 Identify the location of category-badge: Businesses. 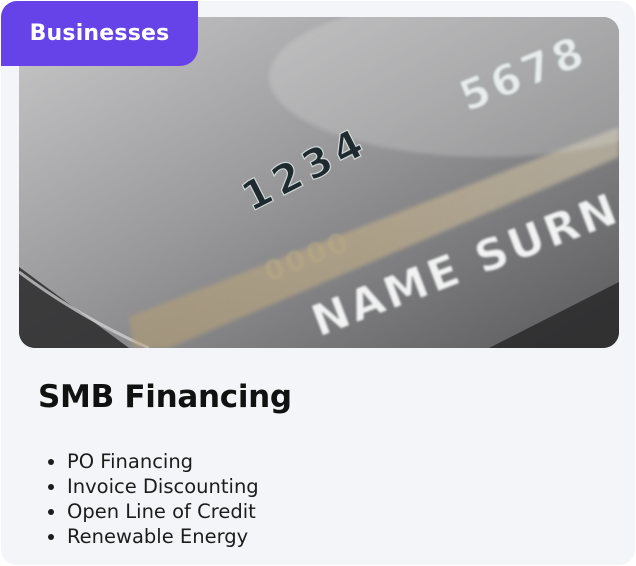
(99, 33).